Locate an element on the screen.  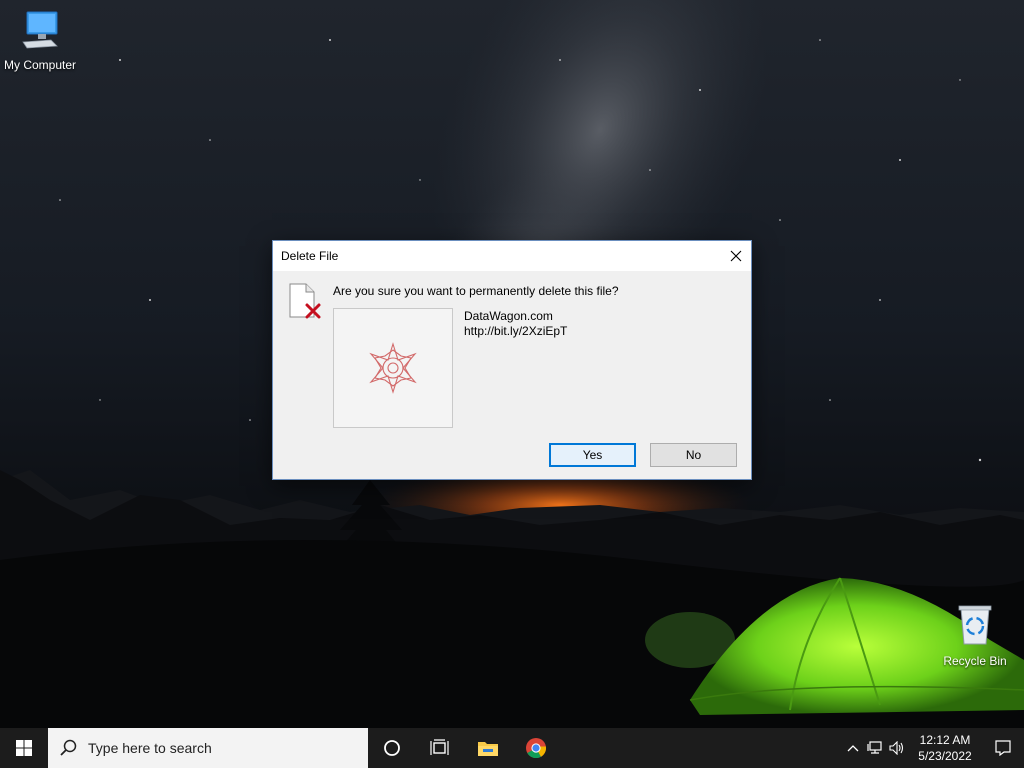
taskbar-search-box: Type here to search is located at coordinates (208, 748).